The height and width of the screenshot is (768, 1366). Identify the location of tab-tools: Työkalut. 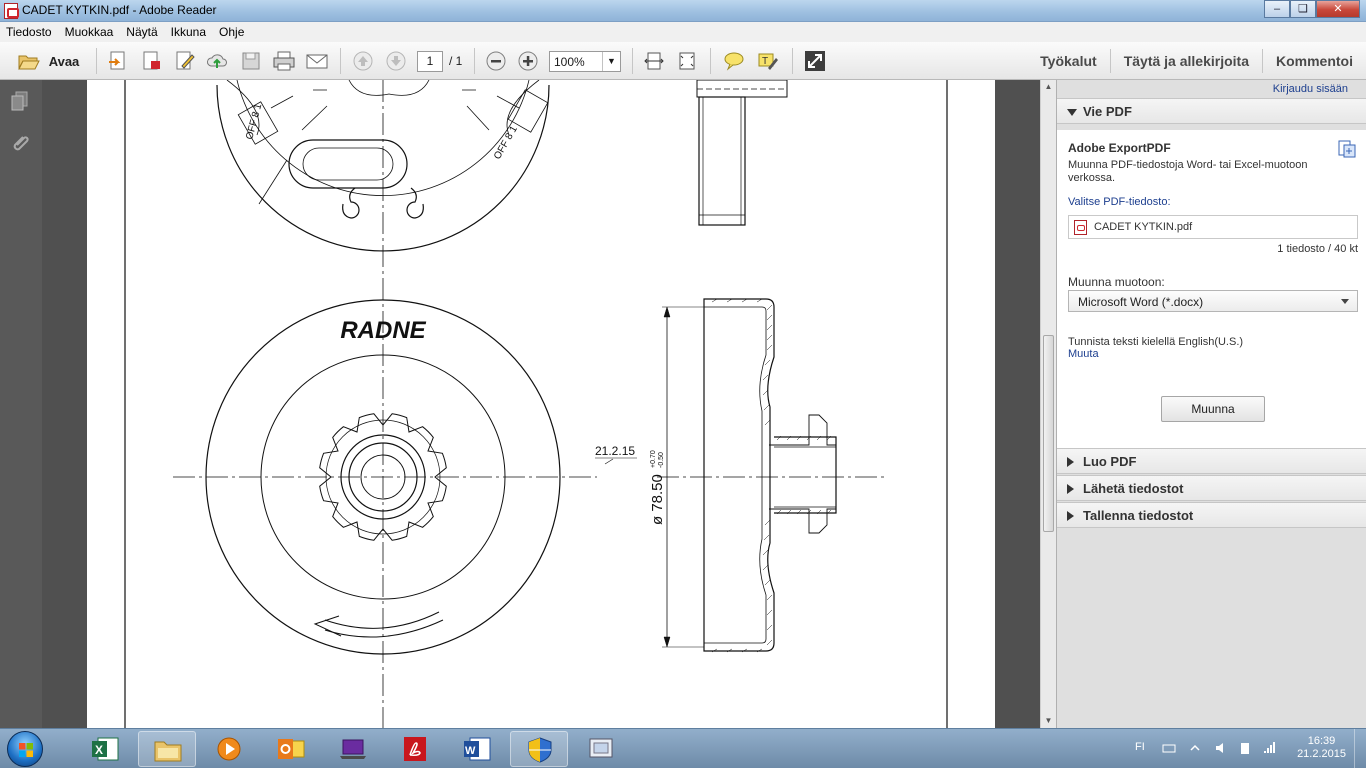
(1068, 61).